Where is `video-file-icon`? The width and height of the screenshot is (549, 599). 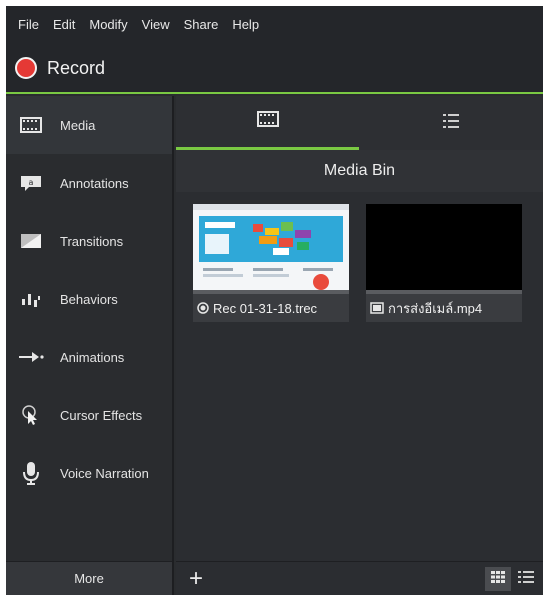 video-file-icon is located at coordinates (377, 308).